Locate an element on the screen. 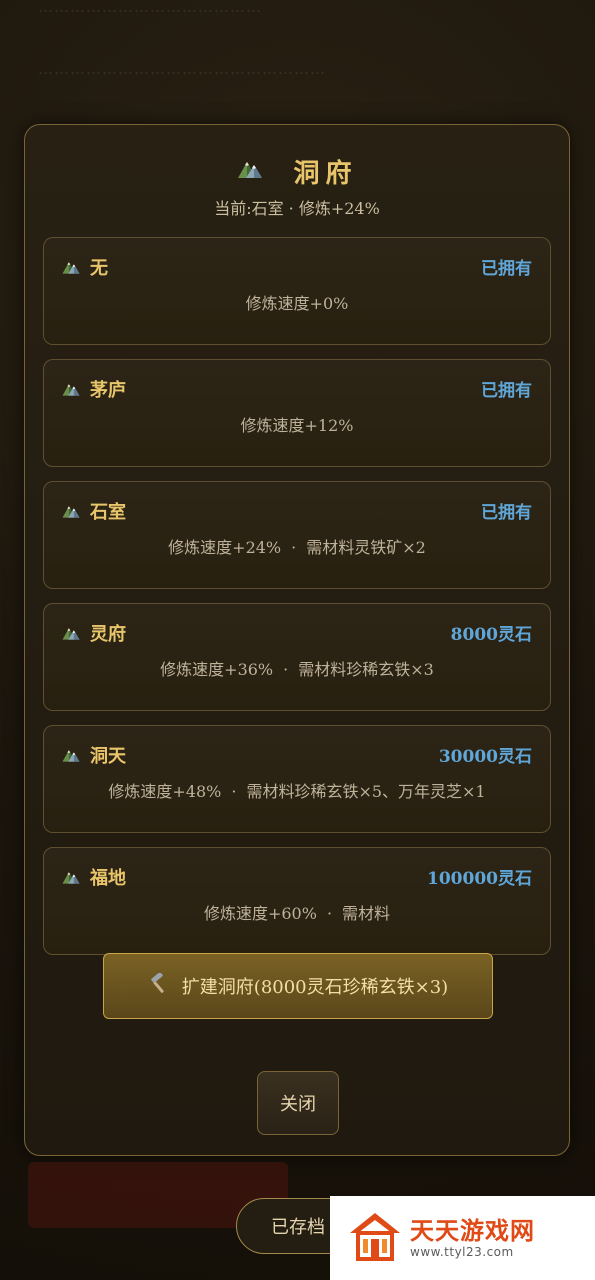 The height and width of the screenshot is (1280, 595). upgrade-card-blessed-land: 福地 100000灵石 修炼速度+60% · 需材料 is located at coordinates (297, 901).